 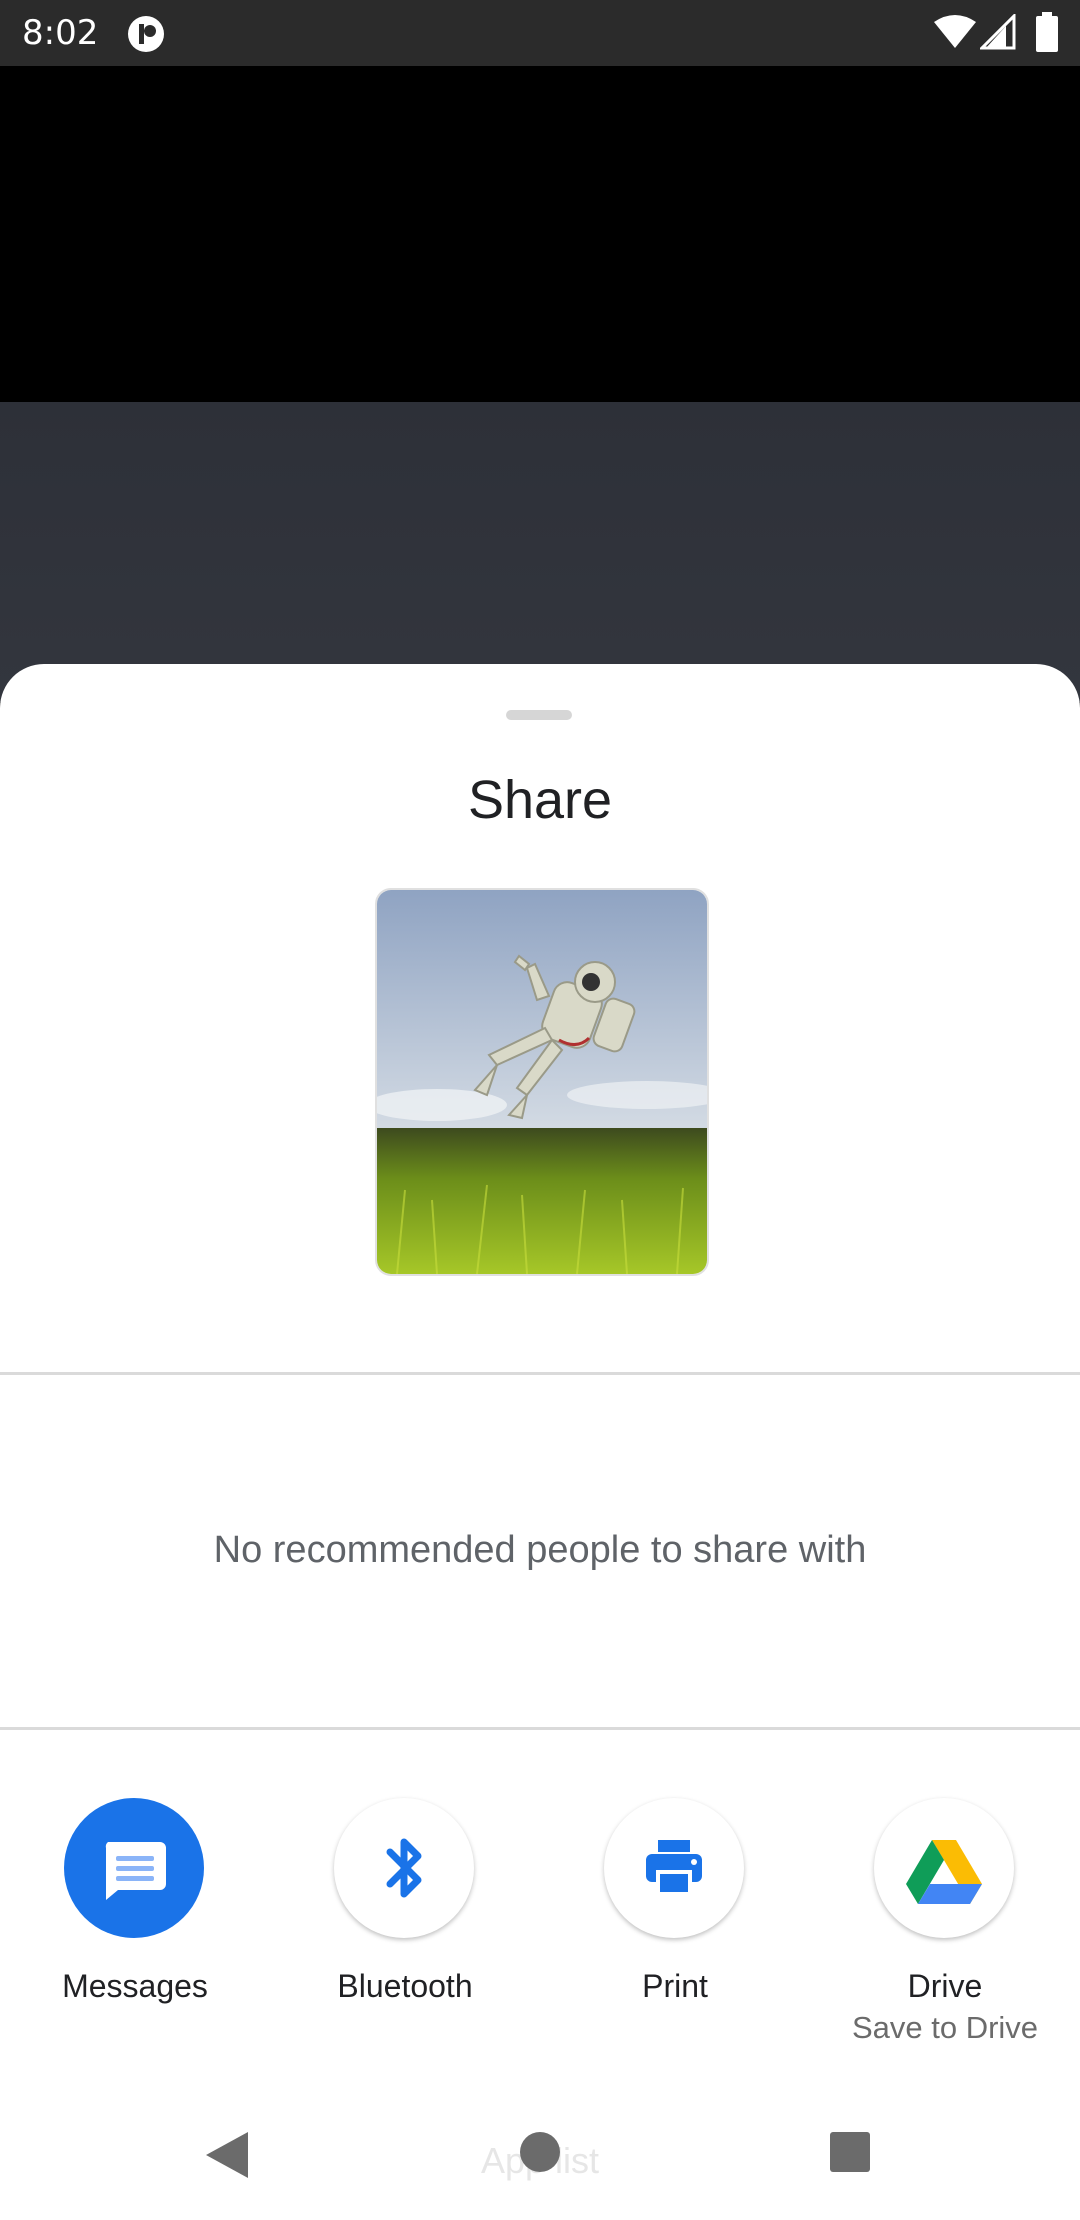 I want to click on clock: 8:02, so click(x=60, y=33).